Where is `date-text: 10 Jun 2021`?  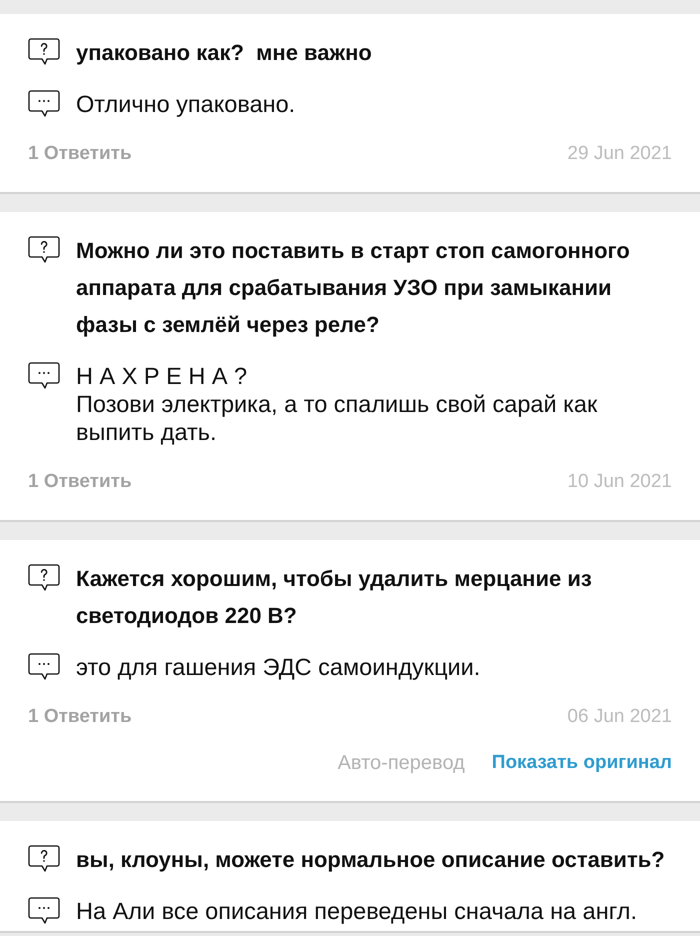 date-text: 10 Jun 2021 is located at coordinates (619, 482).